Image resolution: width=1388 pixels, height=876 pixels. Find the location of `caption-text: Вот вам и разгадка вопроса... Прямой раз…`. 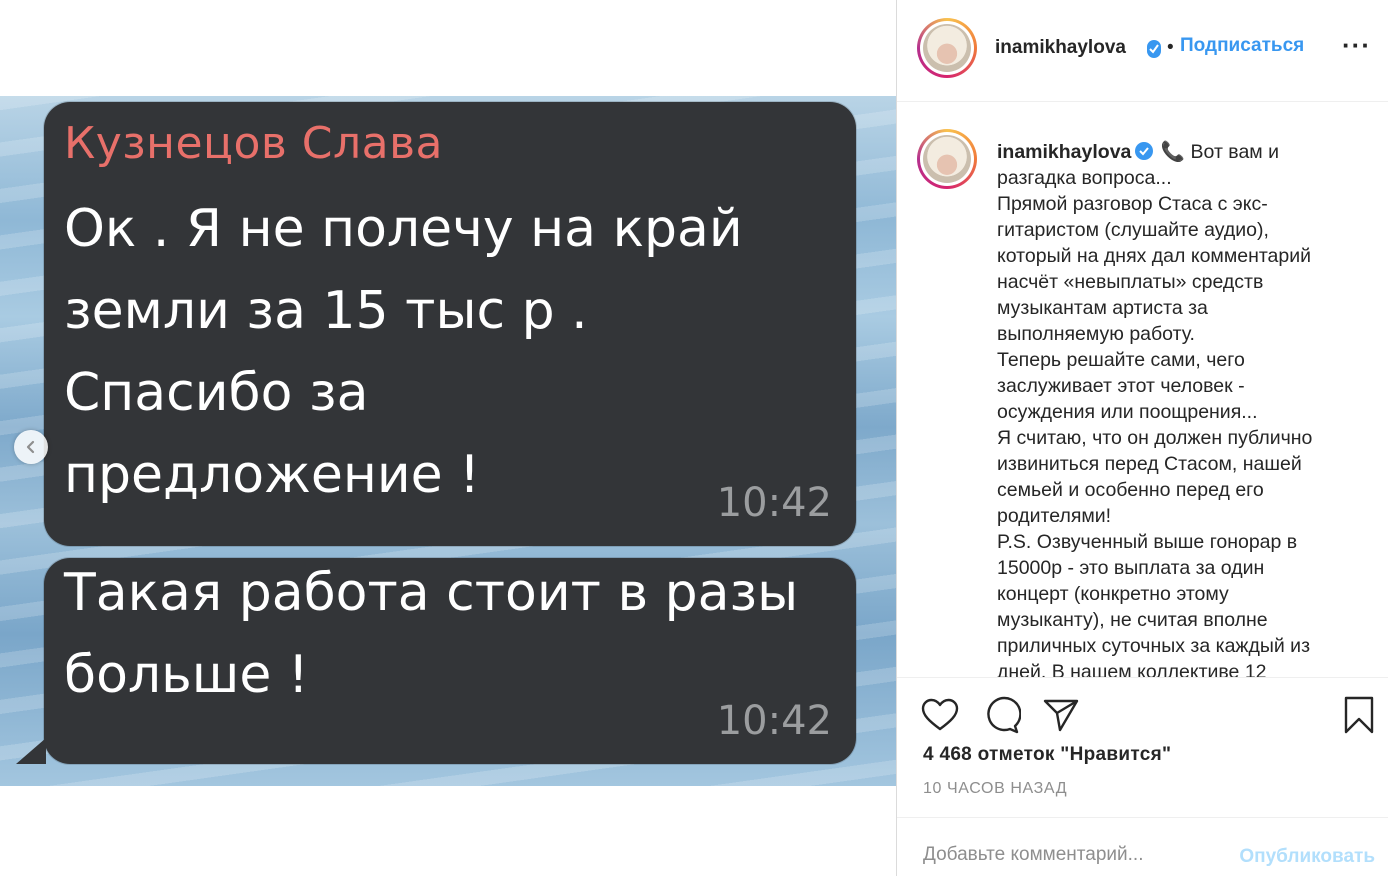

caption-text: Вот вам и разгадка вопроса... Прямой раз… is located at coordinates (1155, 409).